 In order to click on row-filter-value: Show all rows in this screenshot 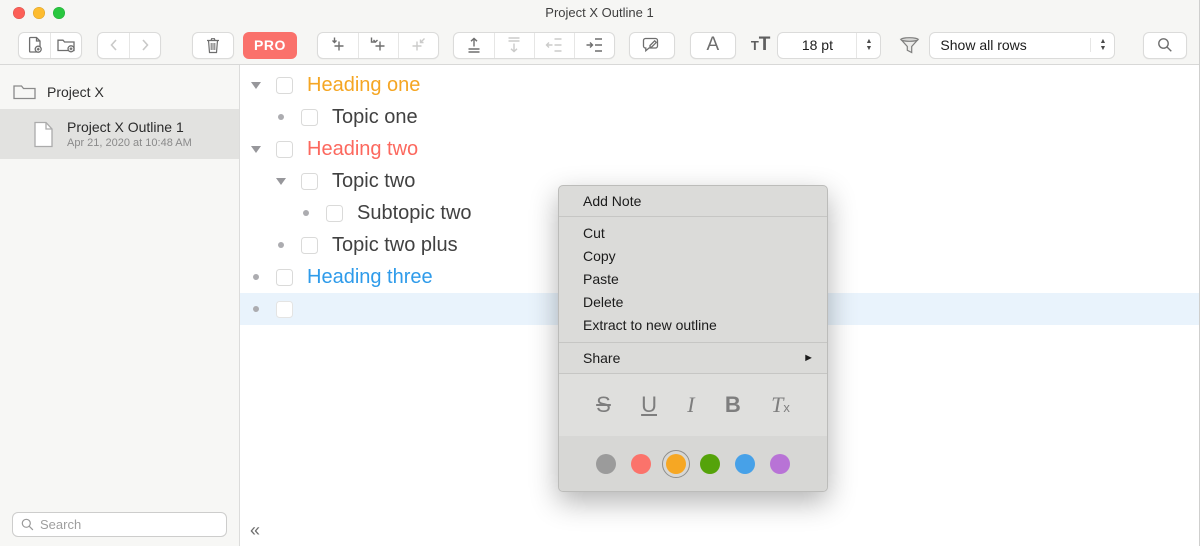, I will do `click(983, 45)`.